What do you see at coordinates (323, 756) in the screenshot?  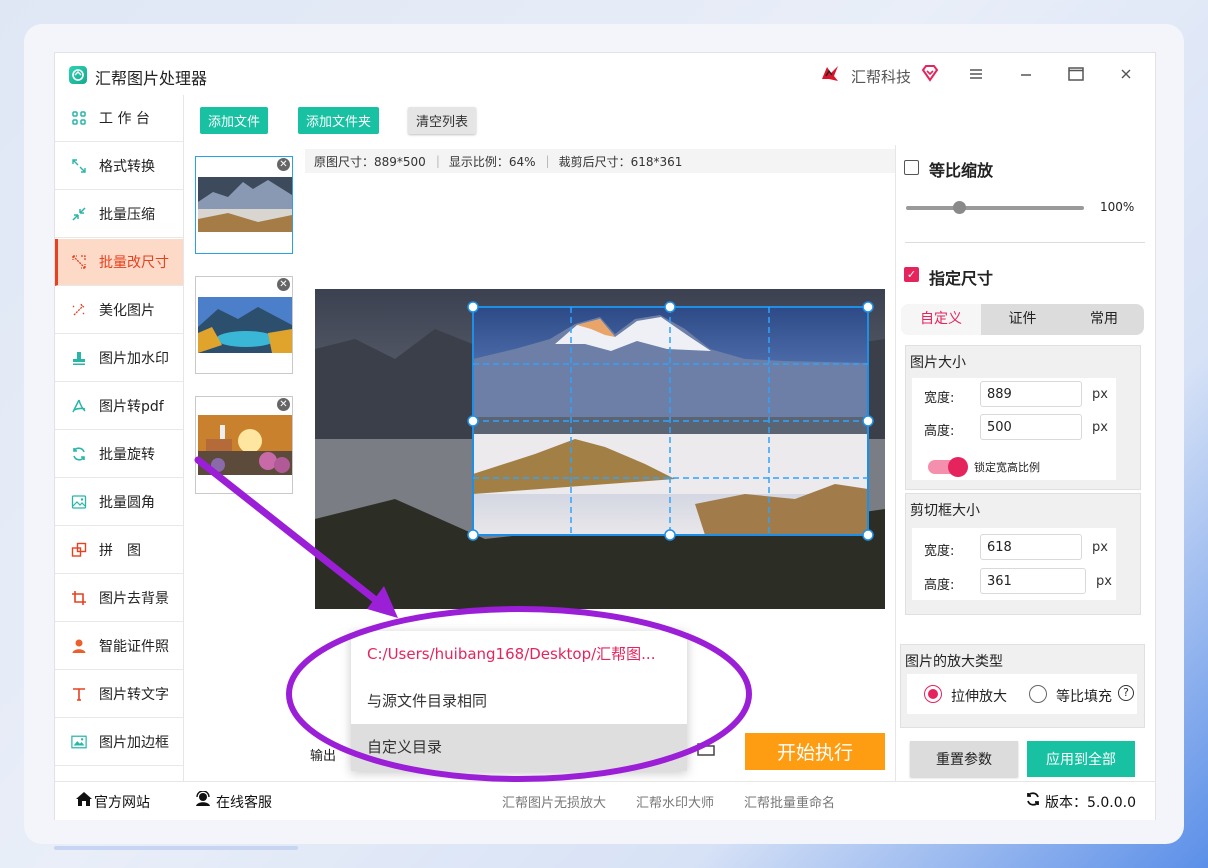 I see `output-label: 输出` at bounding box center [323, 756].